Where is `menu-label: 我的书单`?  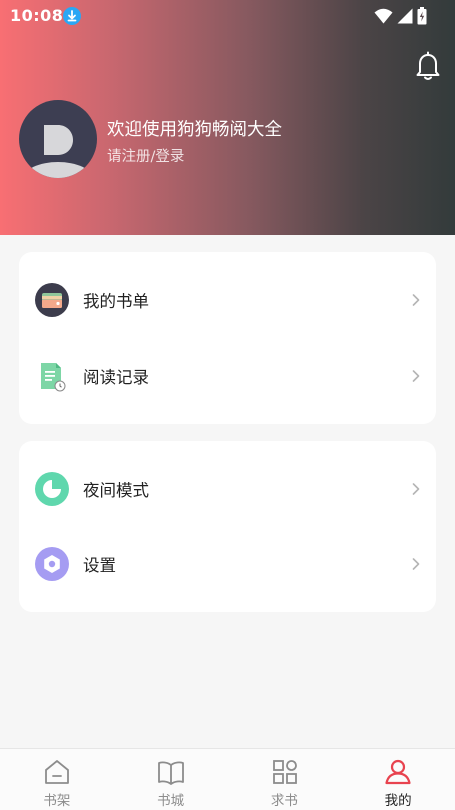 menu-label: 我的书单 is located at coordinates (116, 301).